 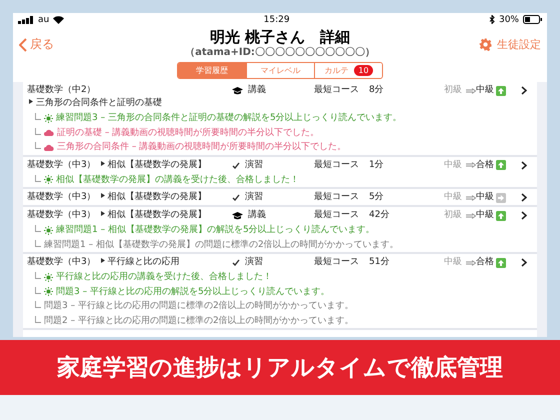 What do you see at coordinates (280, 52) in the screenshot?
I see `student-id: （atama+ID:〇〇〇〇〇〇〇〇〇〇〇）` at bounding box center [280, 52].